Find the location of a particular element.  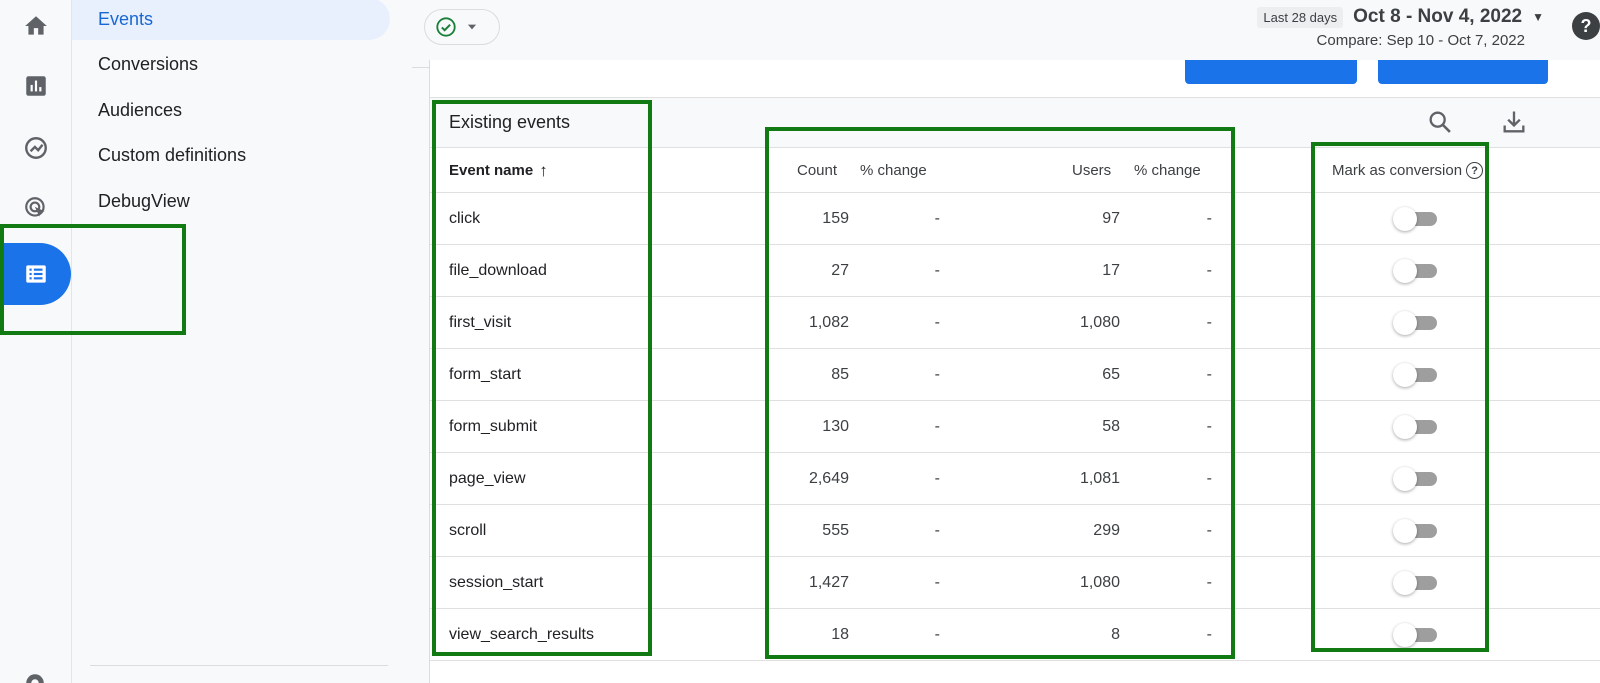

count-header: Count is located at coordinates (817, 170).